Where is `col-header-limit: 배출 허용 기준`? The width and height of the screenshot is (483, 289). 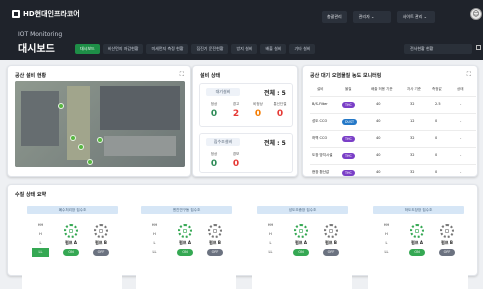
col-header-limit: 배출 허용 기준 is located at coordinates (382, 89).